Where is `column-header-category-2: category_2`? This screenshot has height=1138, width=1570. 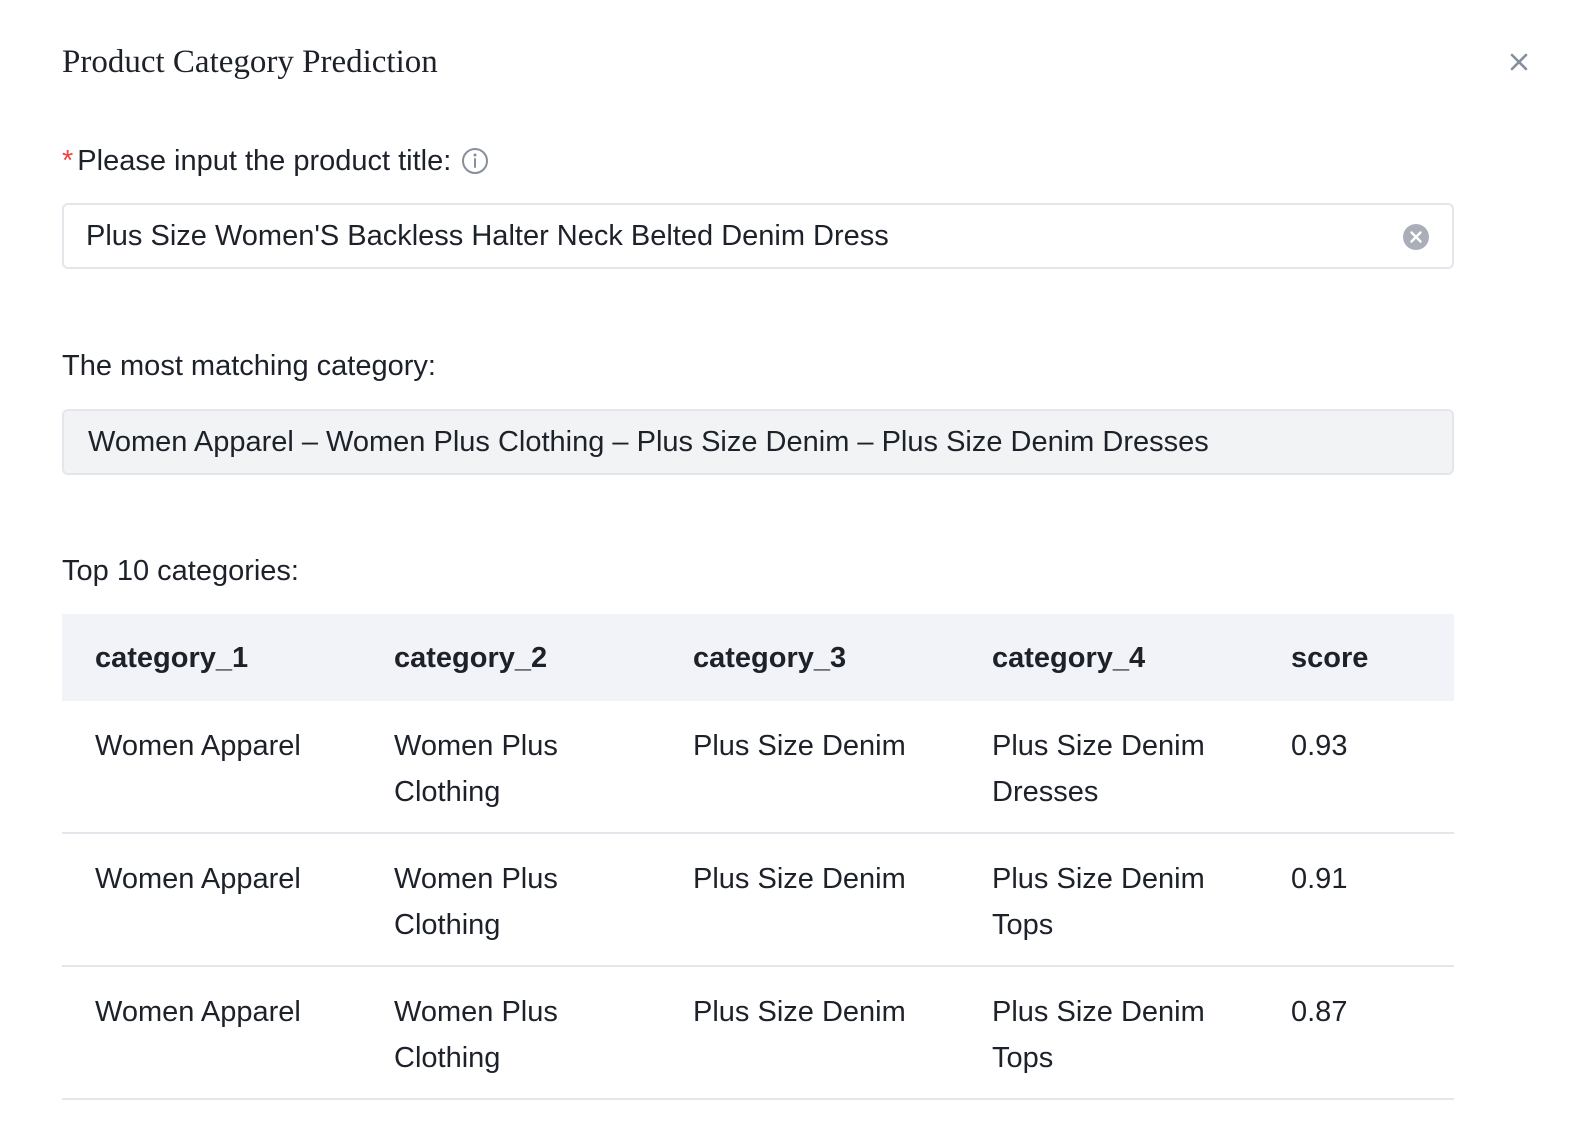 column-header-category-2: category_2 is located at coordinates (471, 657).